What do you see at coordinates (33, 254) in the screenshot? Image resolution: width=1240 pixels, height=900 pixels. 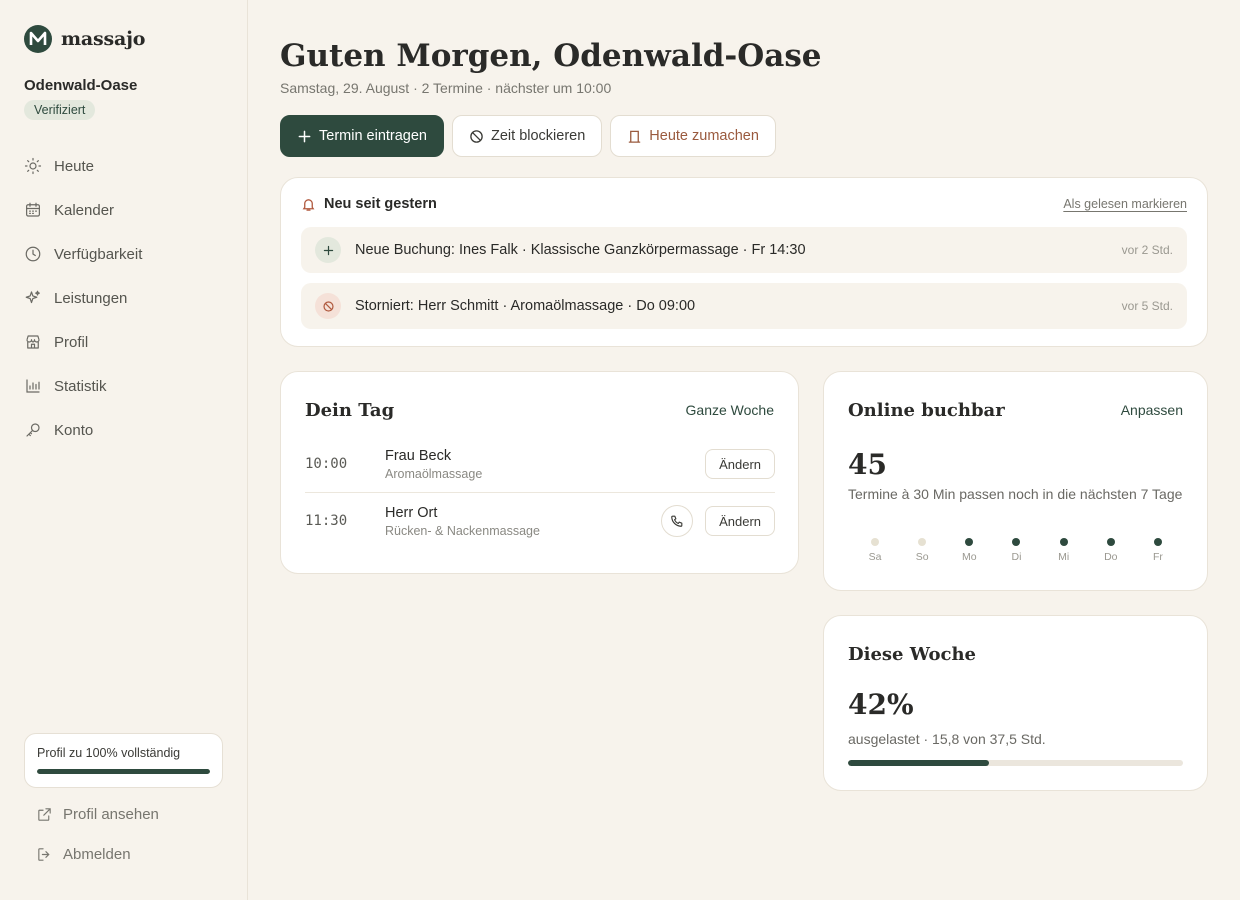 I see `clock-icon` at bounding box center [33, 254].